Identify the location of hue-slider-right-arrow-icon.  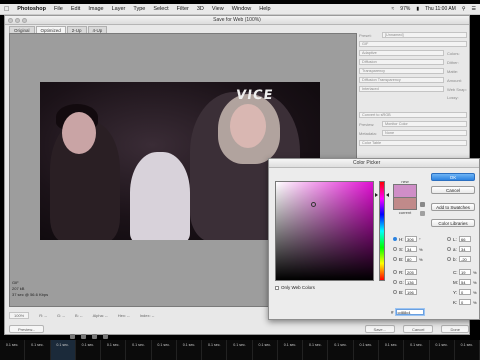
(387, 195).